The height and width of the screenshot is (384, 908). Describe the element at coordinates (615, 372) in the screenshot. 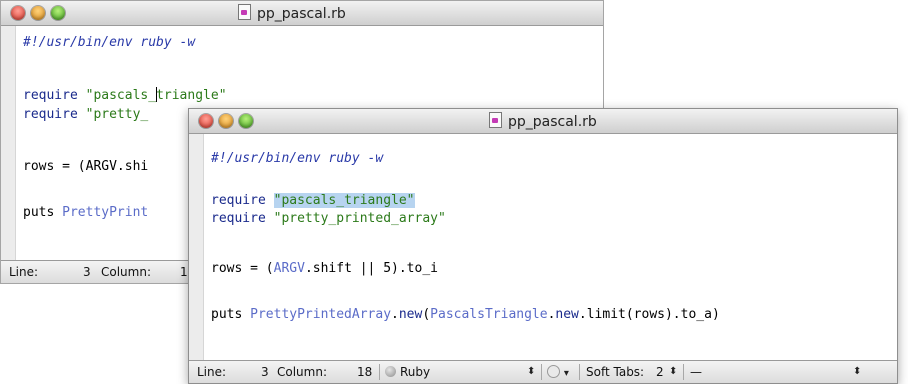

I see `soft-tabs-label: Soft Tabs:` at that location.